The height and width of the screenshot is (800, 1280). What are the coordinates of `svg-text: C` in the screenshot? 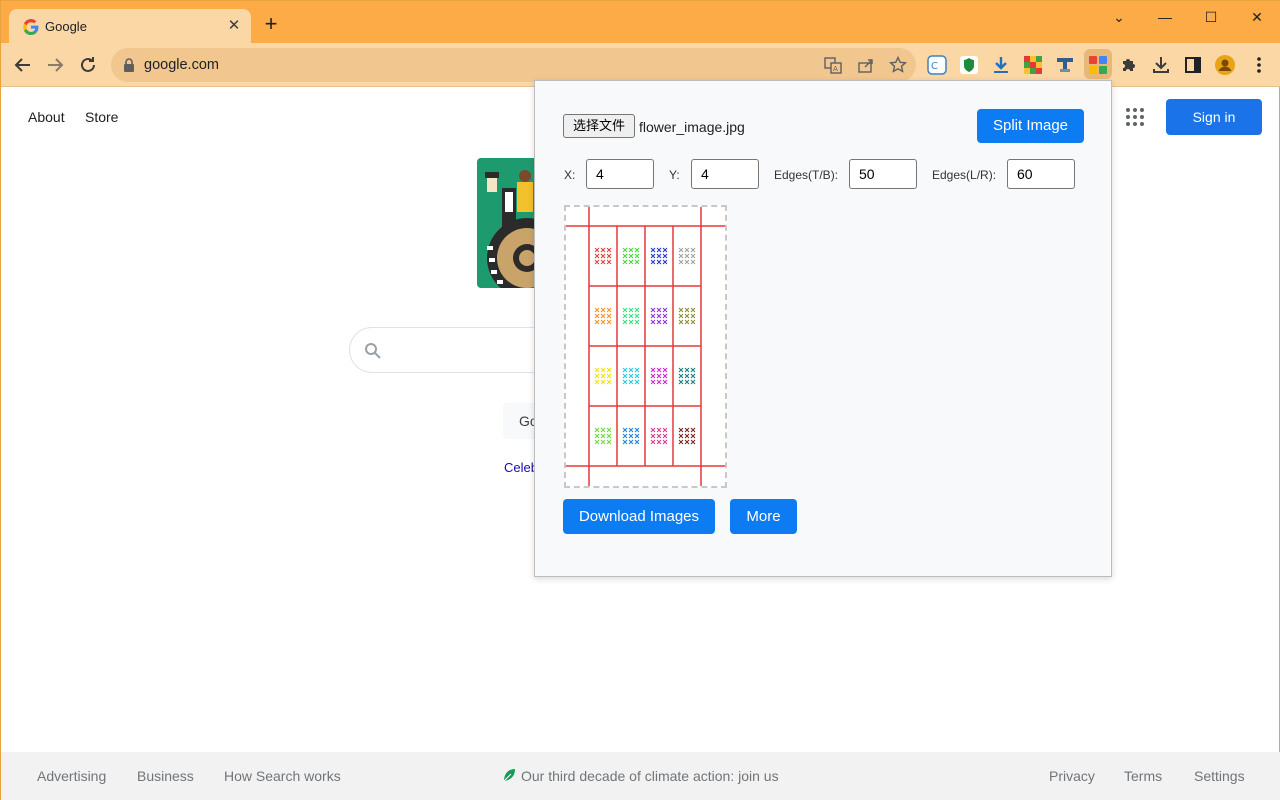 It's located at (934, 66).